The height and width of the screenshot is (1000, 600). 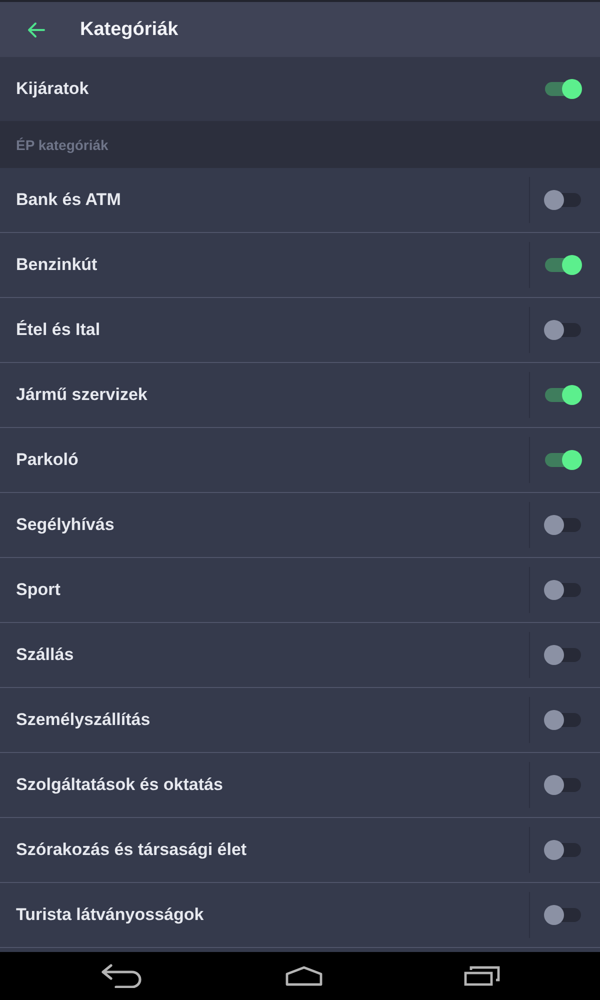 I want to click on category-label: Turista látványosságok, so click(x=110, y=915).